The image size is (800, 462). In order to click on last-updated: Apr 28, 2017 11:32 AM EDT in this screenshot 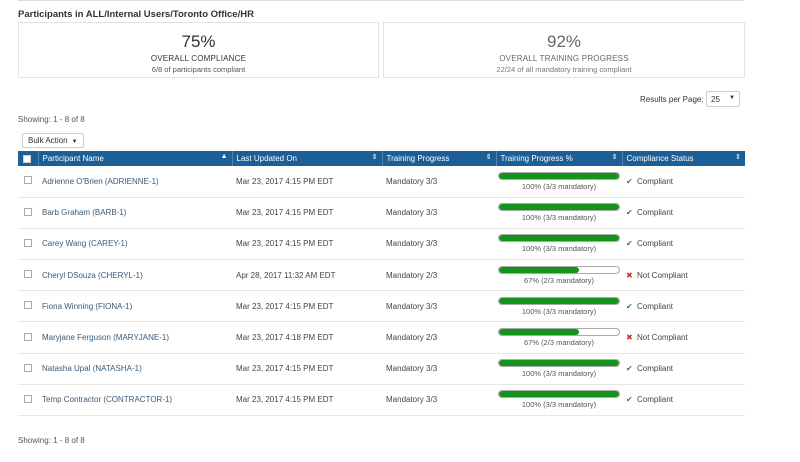, I will do `click(286, 275)`.